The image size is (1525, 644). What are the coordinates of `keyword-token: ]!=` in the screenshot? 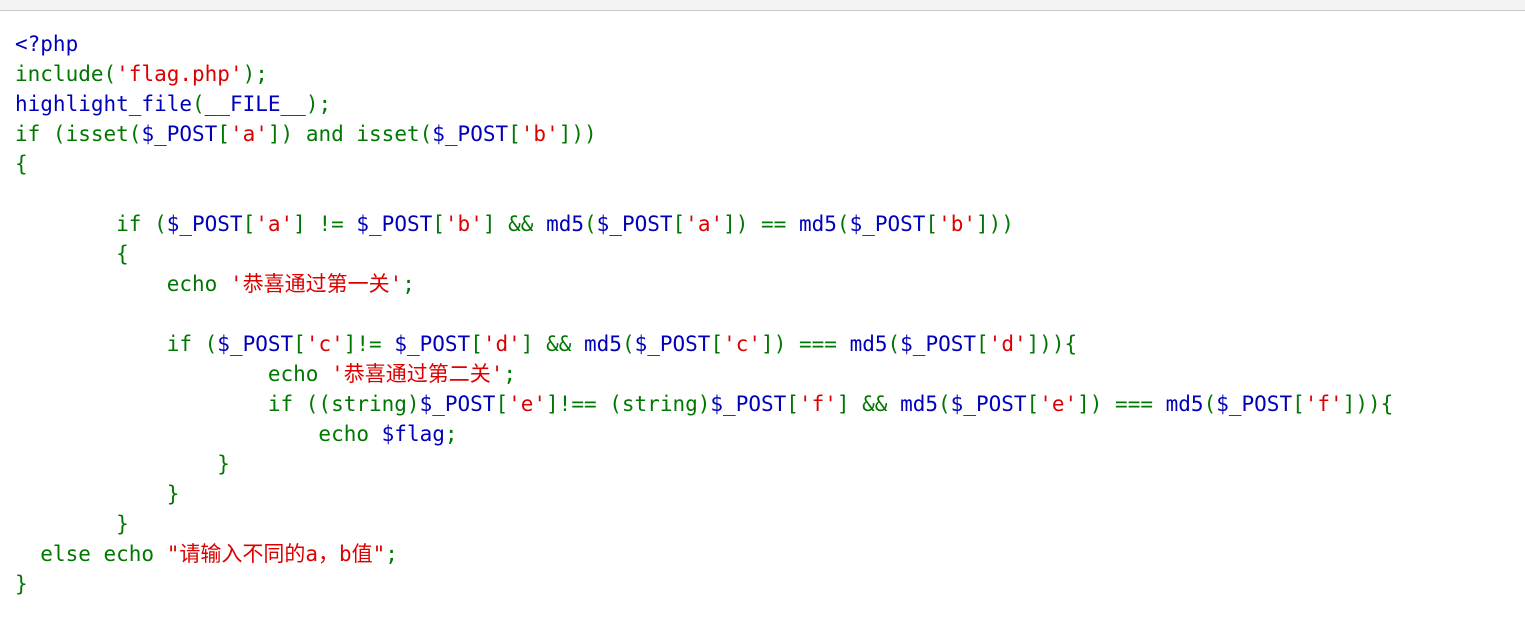 It's located at (369, 344).